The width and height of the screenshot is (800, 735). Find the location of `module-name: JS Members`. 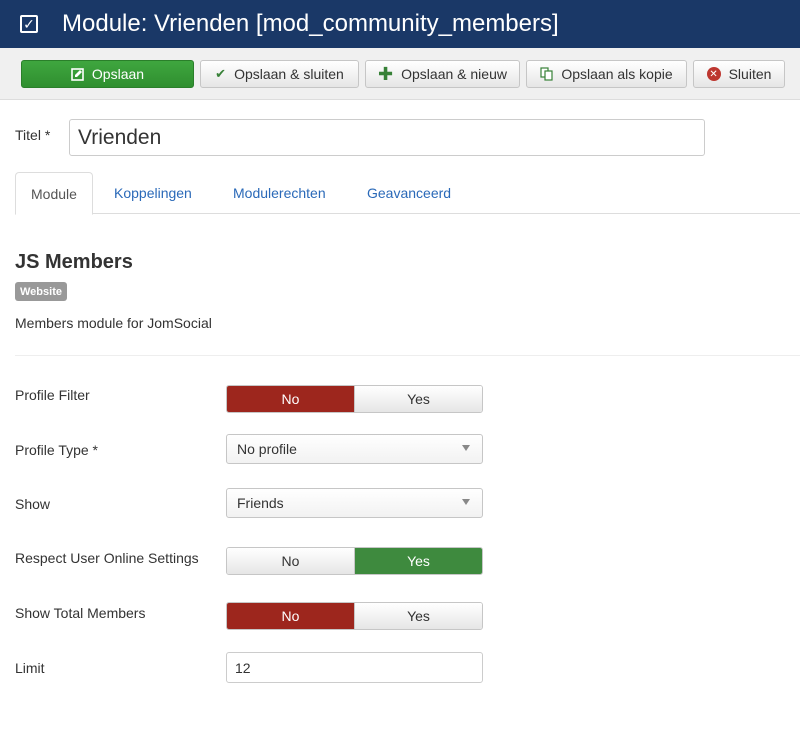

module-name: JS Members is located at coordinates (74, 262).